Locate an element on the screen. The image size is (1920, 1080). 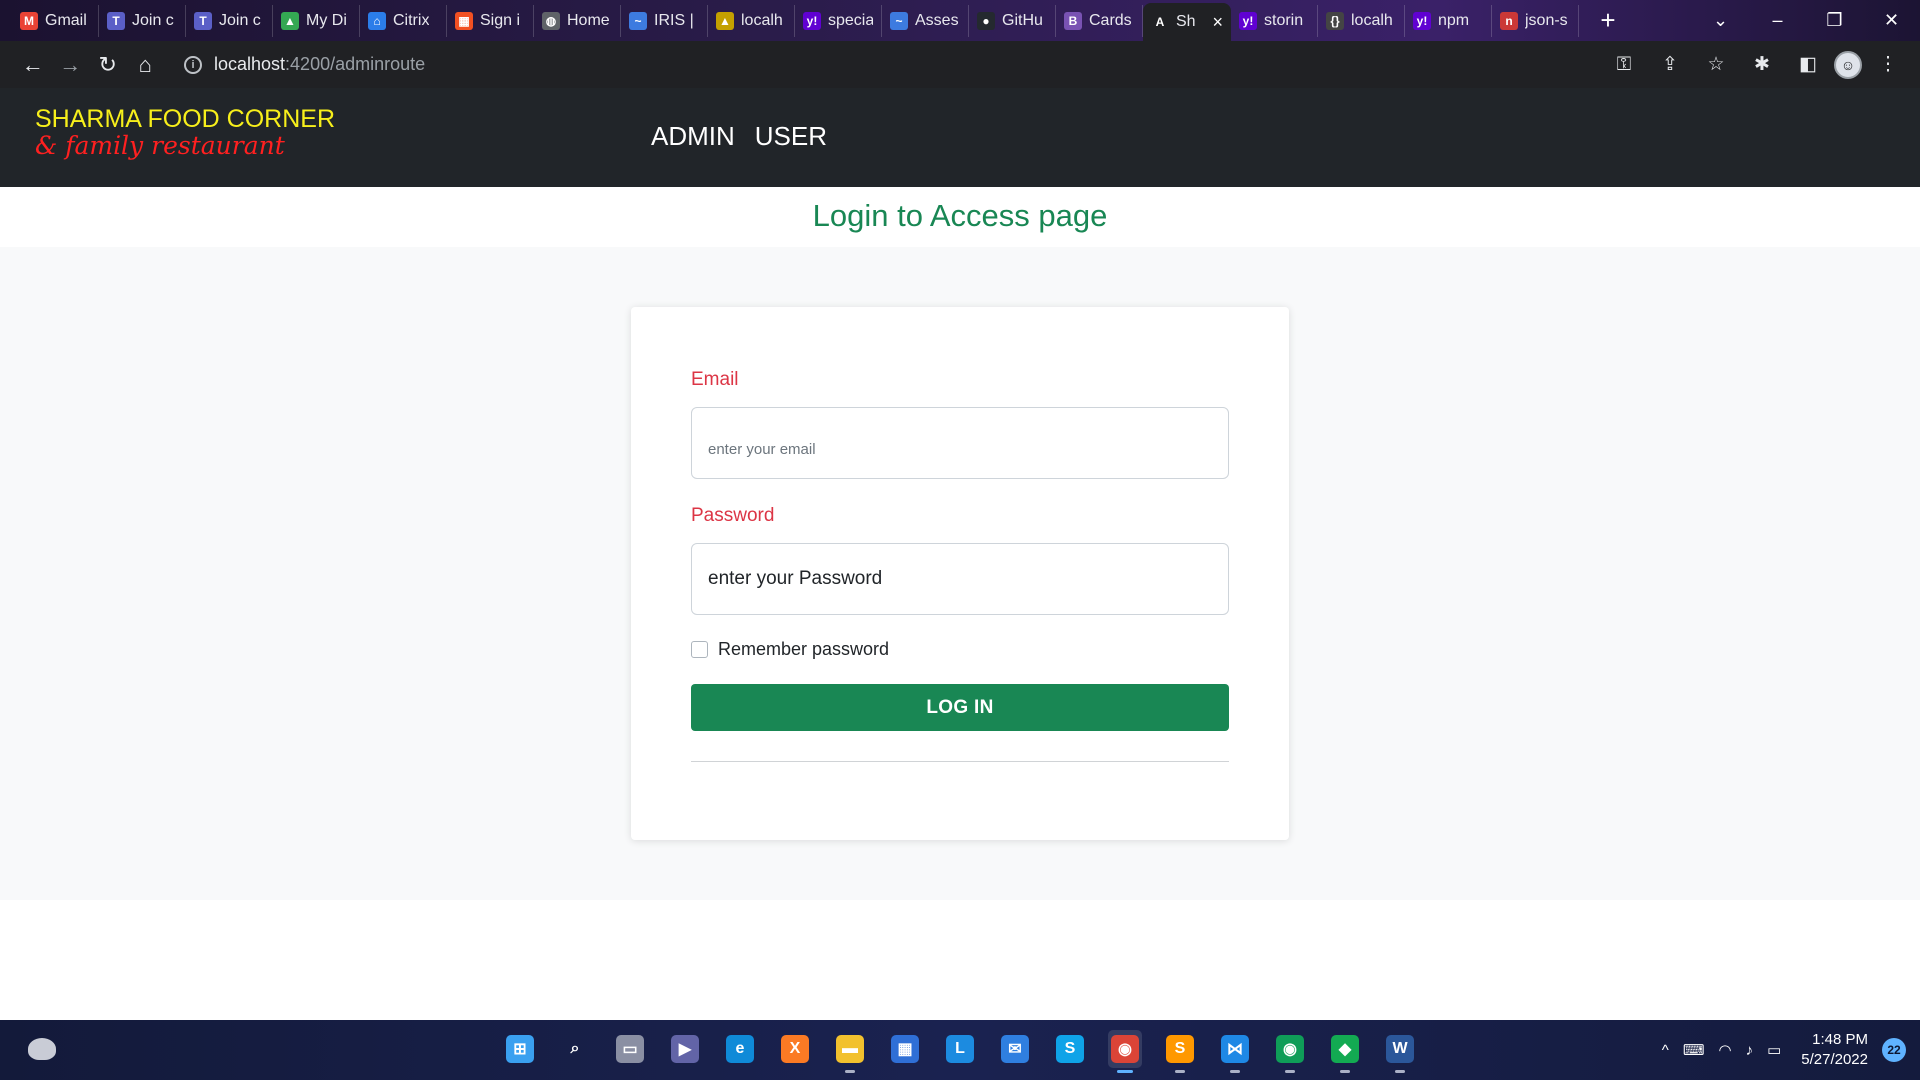
mail-icon: ✉ is located at coordinates (1015, 1049).